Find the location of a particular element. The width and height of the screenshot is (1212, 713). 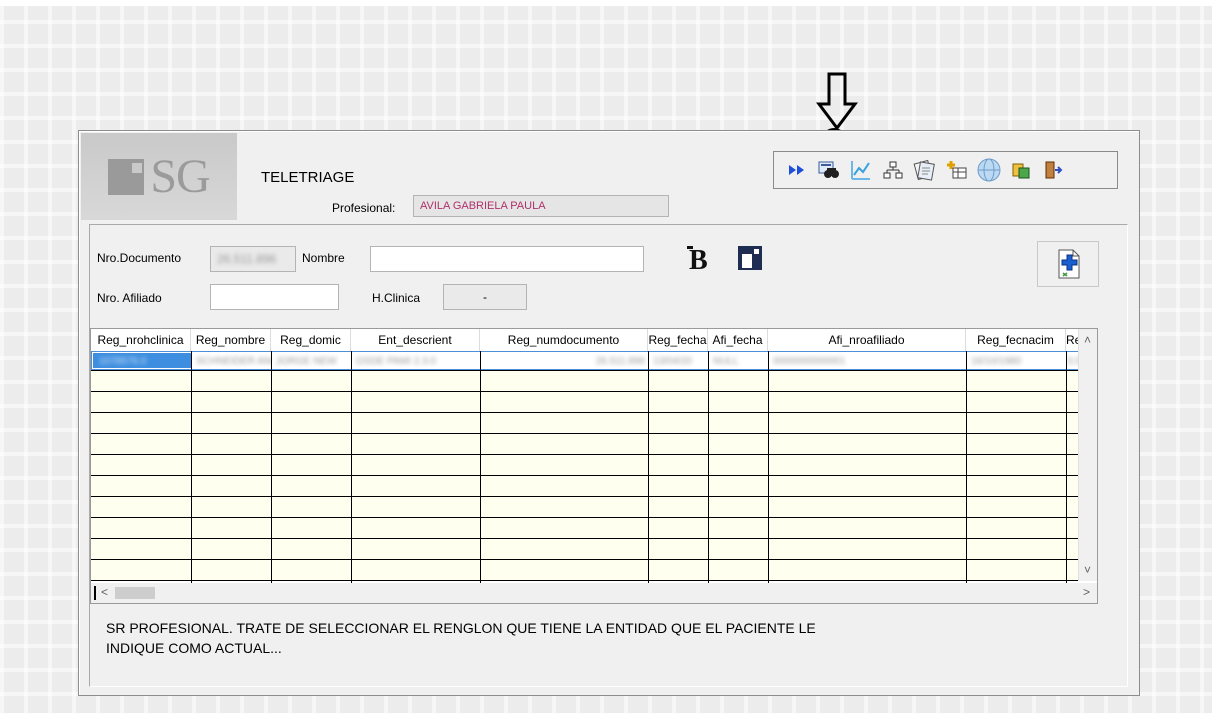

exit-door-icon is located at coordinates (1054, 170).